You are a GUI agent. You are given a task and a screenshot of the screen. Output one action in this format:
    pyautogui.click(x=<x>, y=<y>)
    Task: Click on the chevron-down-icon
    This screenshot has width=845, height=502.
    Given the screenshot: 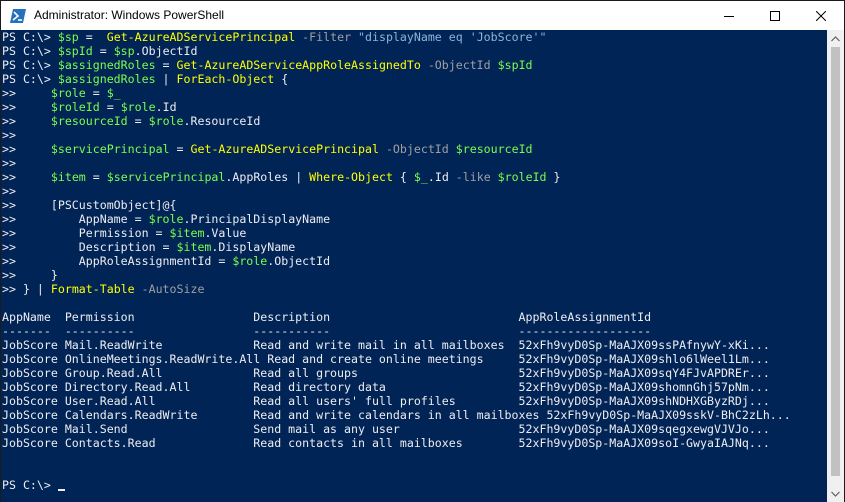 What is the action you would take?
    pyautogui.click(x=835, y=494)
    